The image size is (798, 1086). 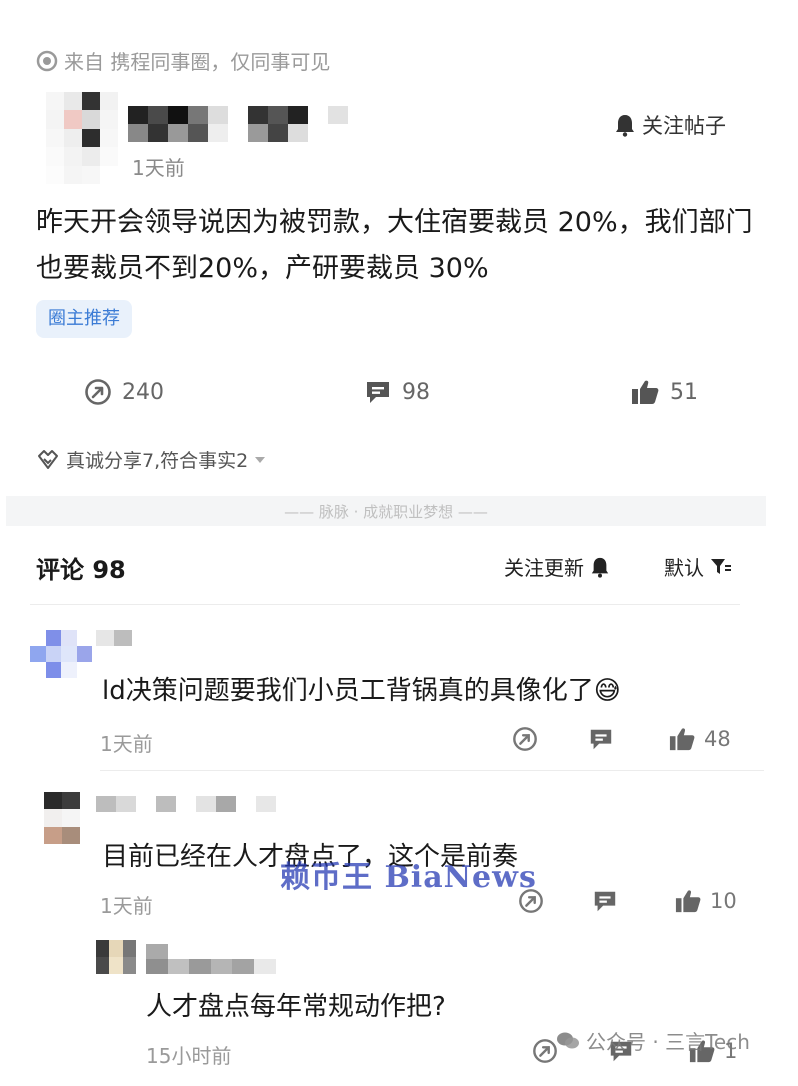 What do you see at coordinates (296, 1007) in the screenshot?
I see `reply-text: 人才盘点每年常规动作把?` at bounding box center [296, 1007].